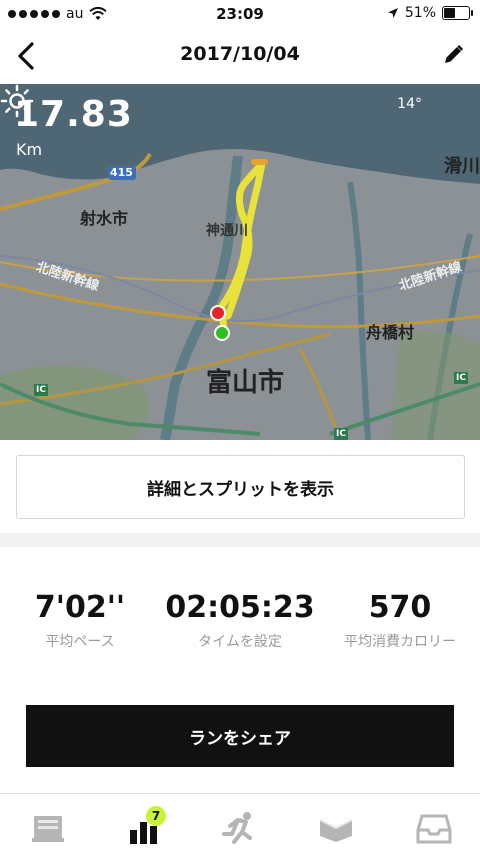  What do you see at coordinates (453, 55) in the screenshot?
I see `edit-pencil-icon` at bounding box center [453, 55].